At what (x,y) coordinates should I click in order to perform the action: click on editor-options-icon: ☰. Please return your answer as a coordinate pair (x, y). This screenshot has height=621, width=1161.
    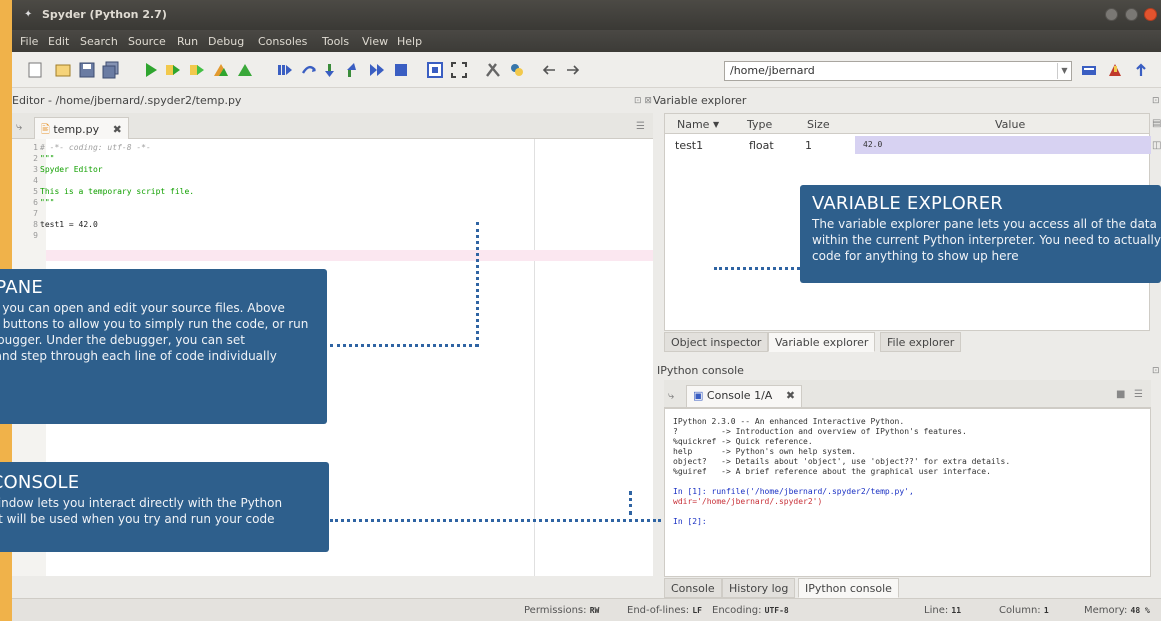
    Looking at the image, I should click on (640, 126).